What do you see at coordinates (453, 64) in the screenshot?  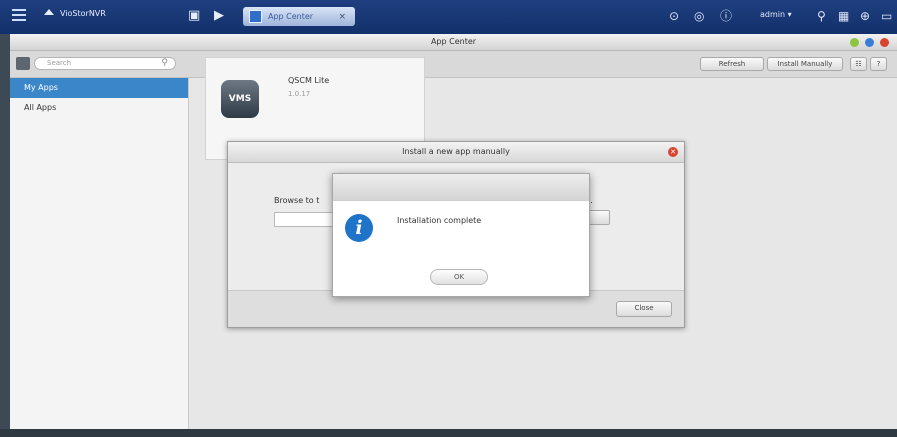 I see `app-center-toolbar: Search ⚲ Refresh Install Manually ☷ ?` at bounding box center [453, 64].